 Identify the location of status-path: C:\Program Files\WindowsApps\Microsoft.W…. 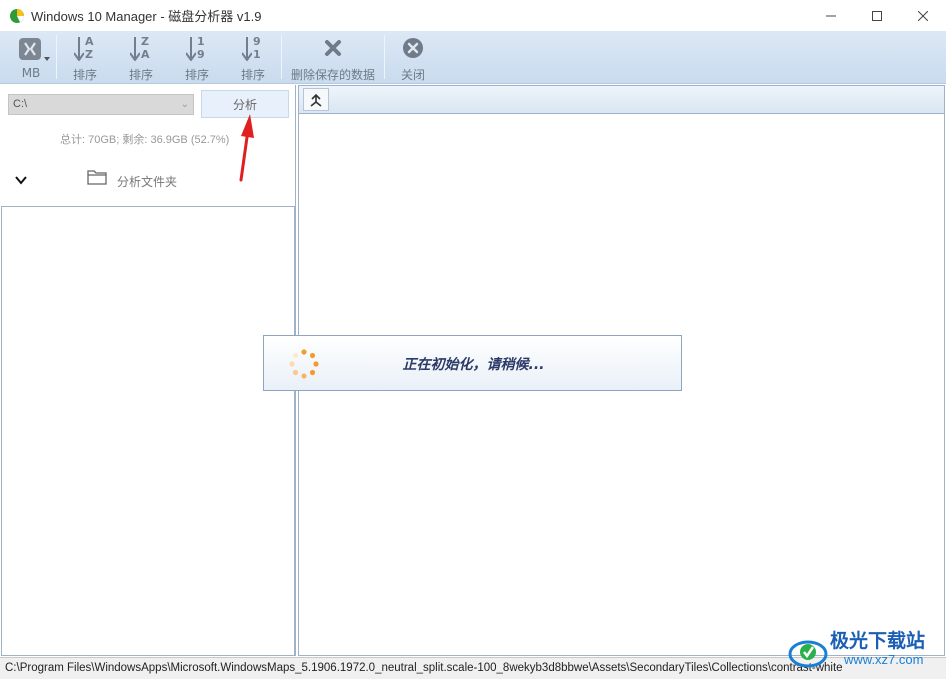
(424, 668).